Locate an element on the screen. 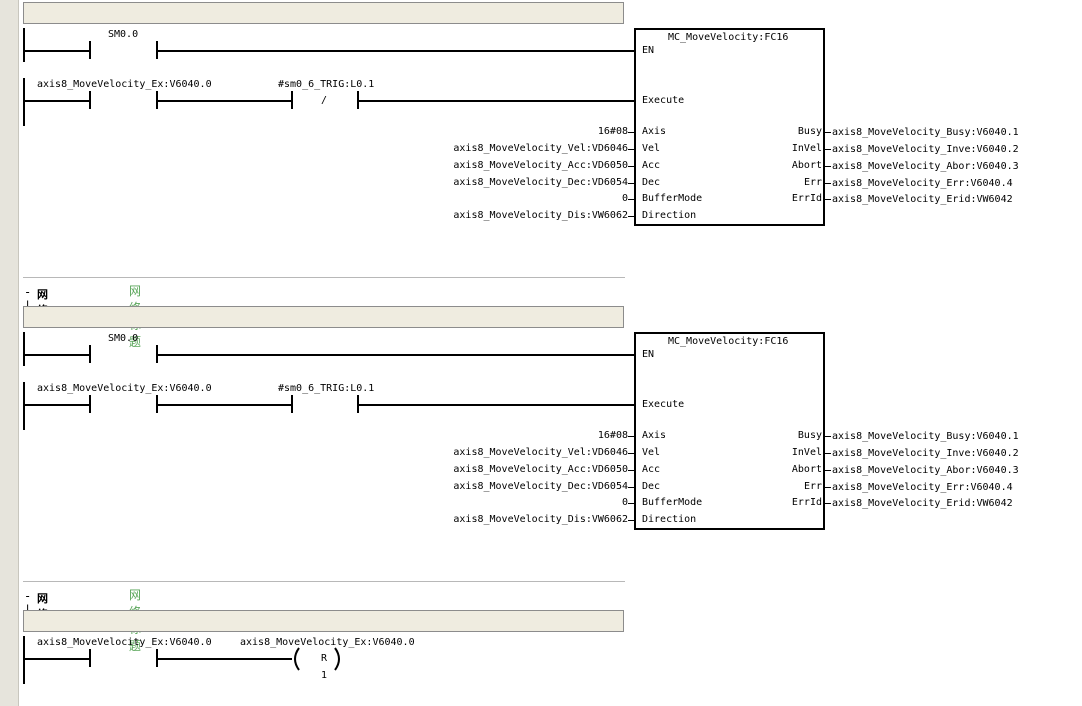 Image resolution: width=1082 pixels, height=706 pixels. contact-label: axis8_MoveVelocity_Ex:V6040.0 is located at coordinates (124, 643).